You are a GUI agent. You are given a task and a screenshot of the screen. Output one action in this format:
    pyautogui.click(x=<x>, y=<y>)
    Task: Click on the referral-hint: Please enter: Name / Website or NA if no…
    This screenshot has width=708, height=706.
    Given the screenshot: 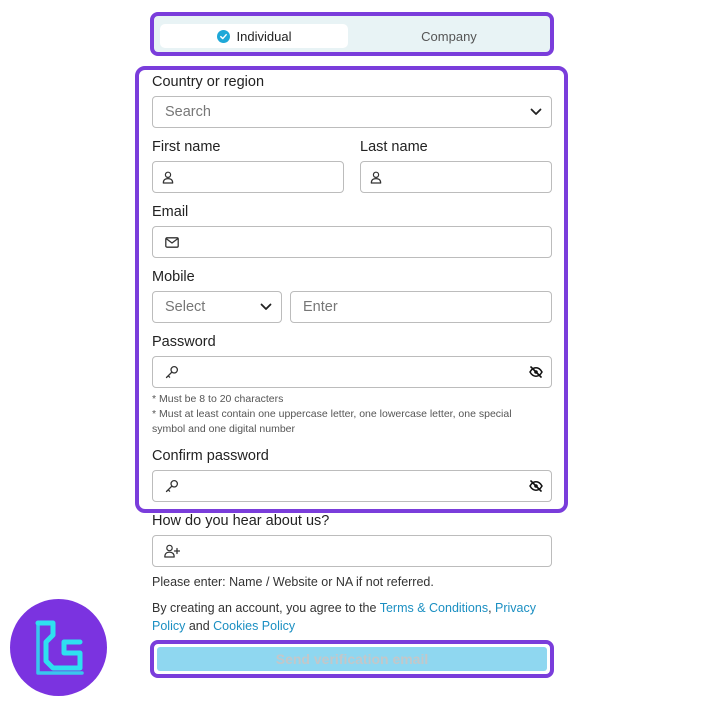 What is the action you would take?
    pyautogui.click(x=293, y=582)
    